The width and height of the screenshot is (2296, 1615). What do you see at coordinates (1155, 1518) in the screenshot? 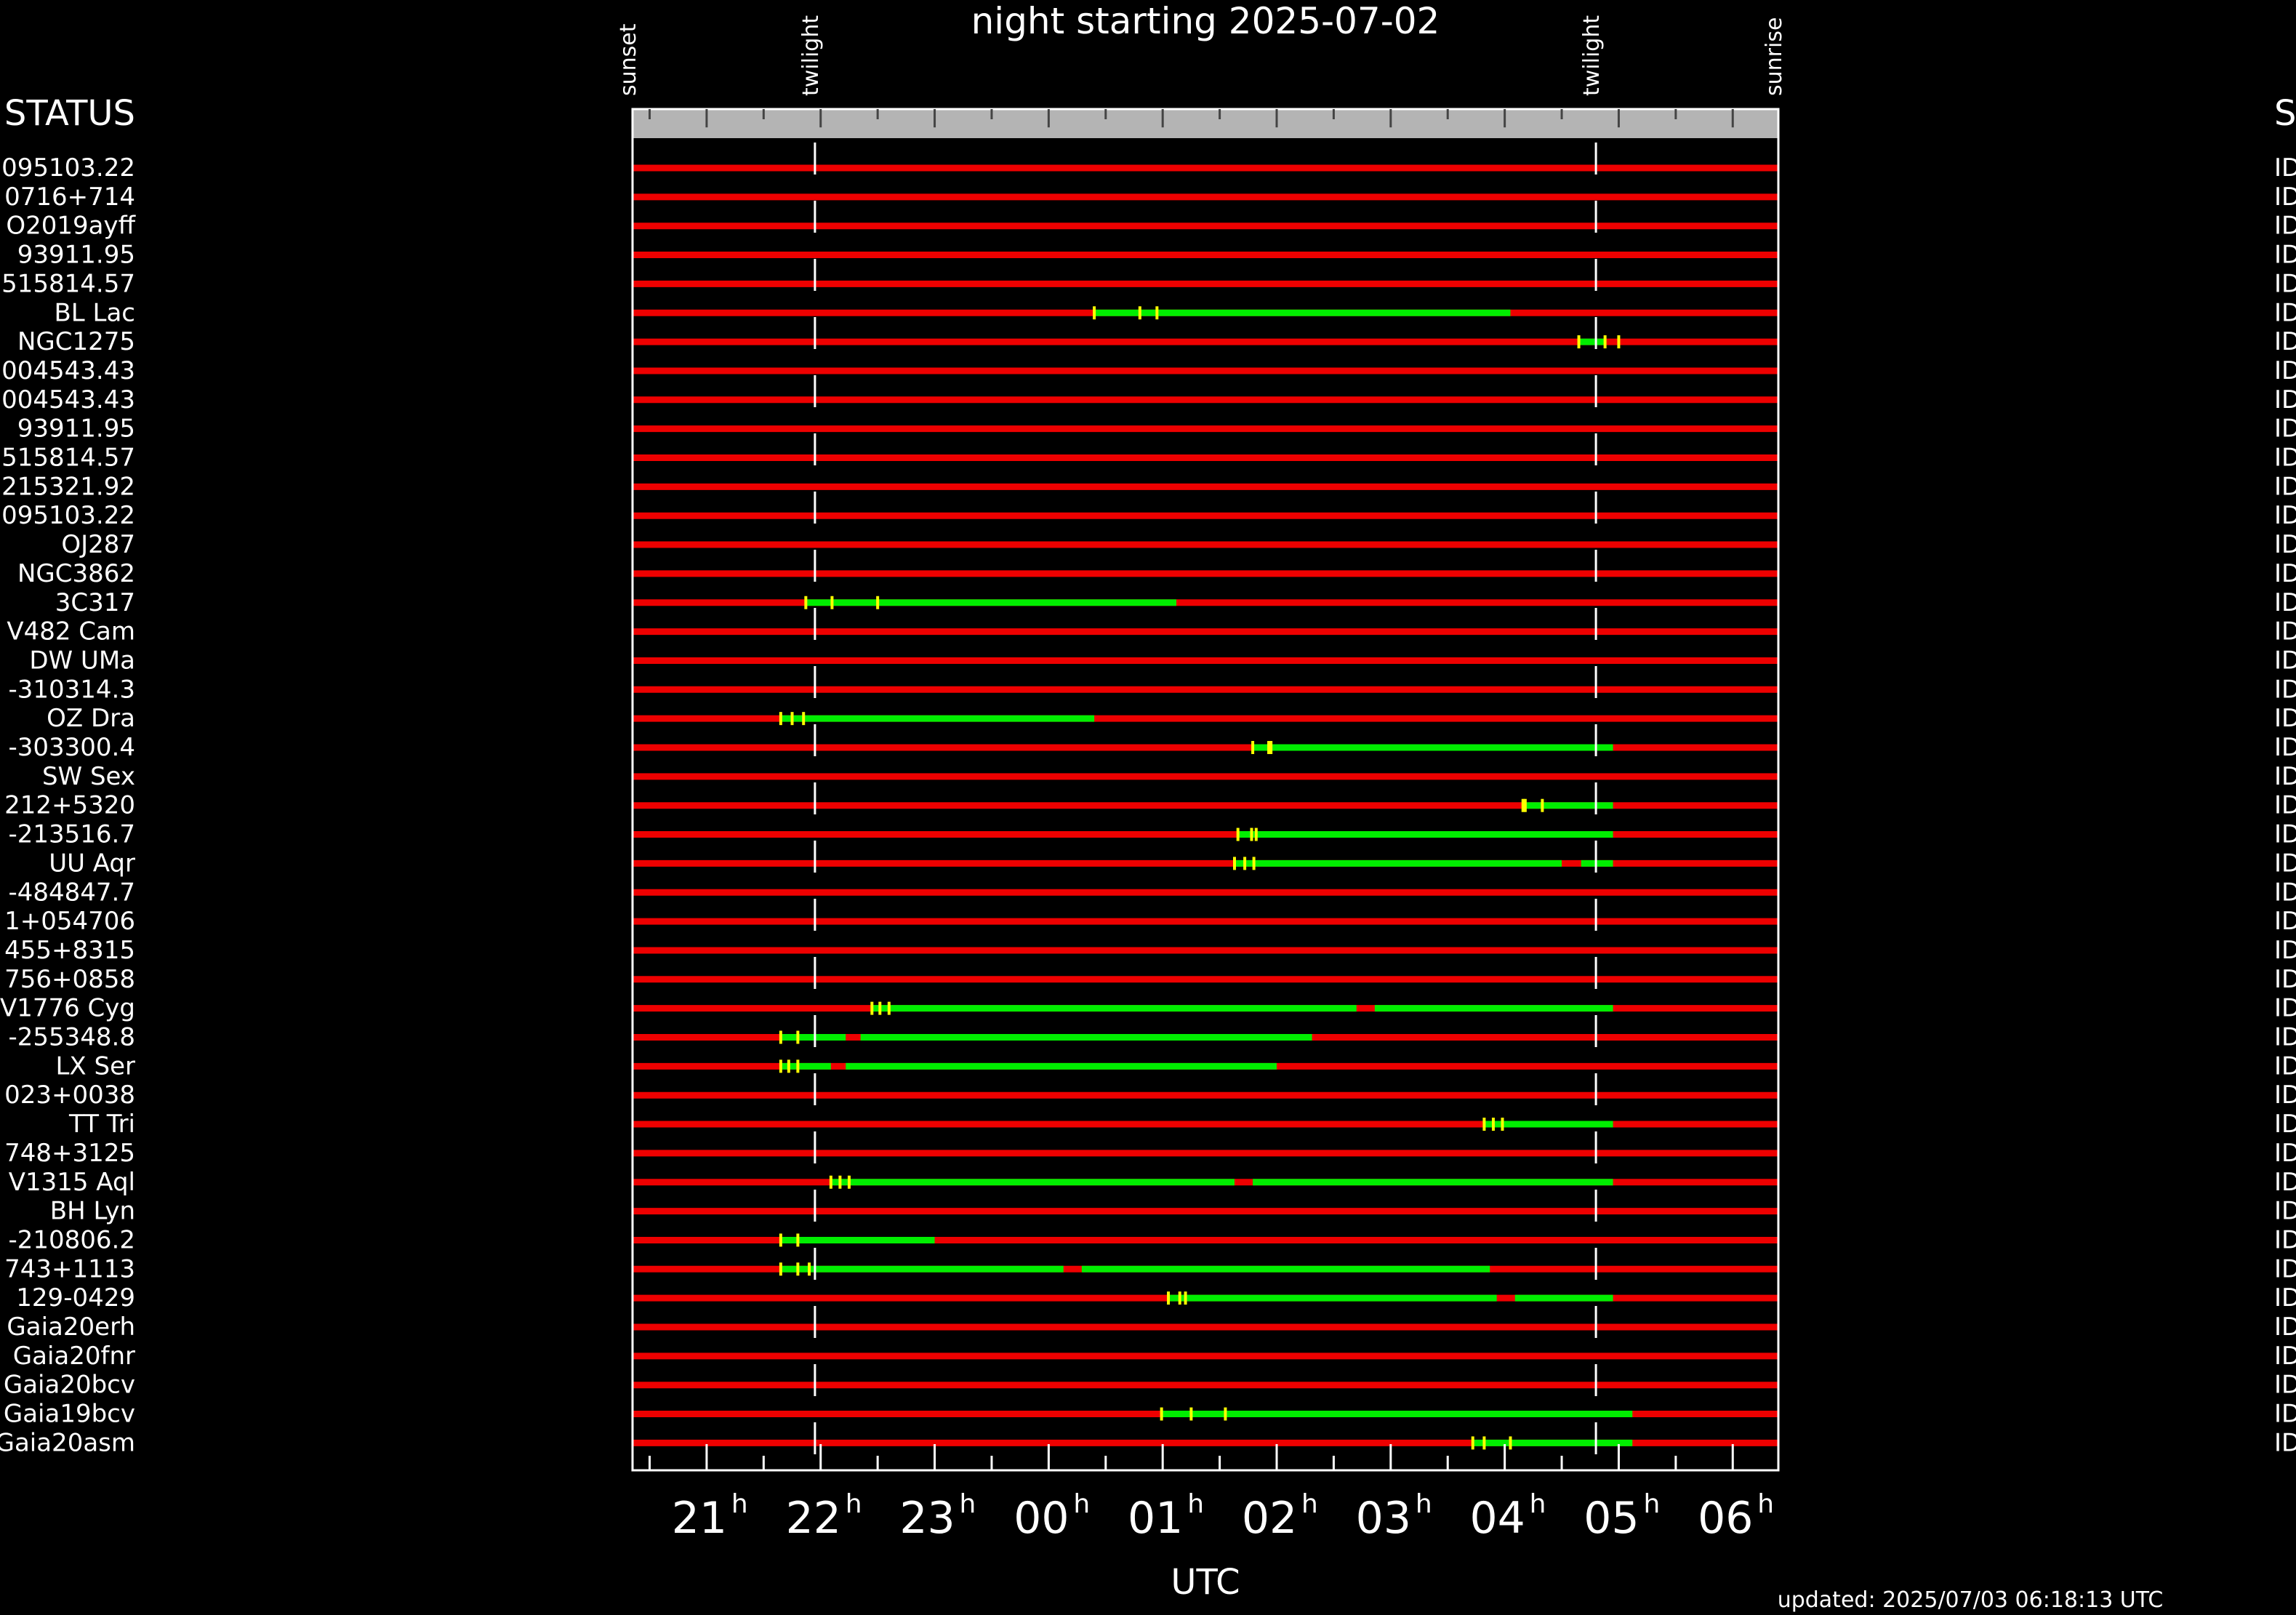
I see `x-tick-label: 01` at bounding box center [1155, 1518].